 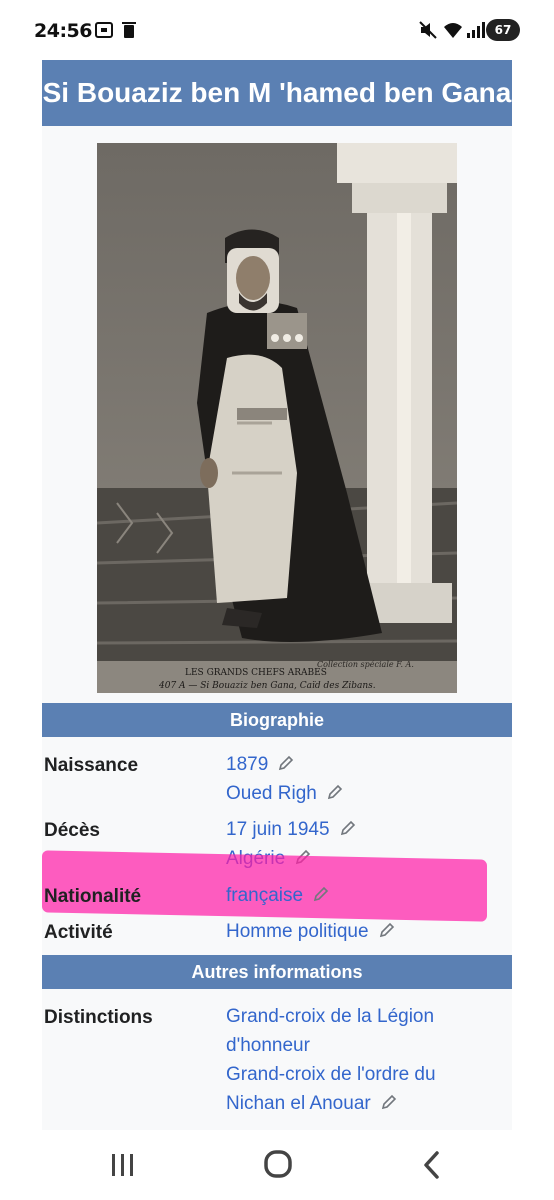 I want to click on link-distinction-1b: d'honneur, so click(x=331, y=1045).